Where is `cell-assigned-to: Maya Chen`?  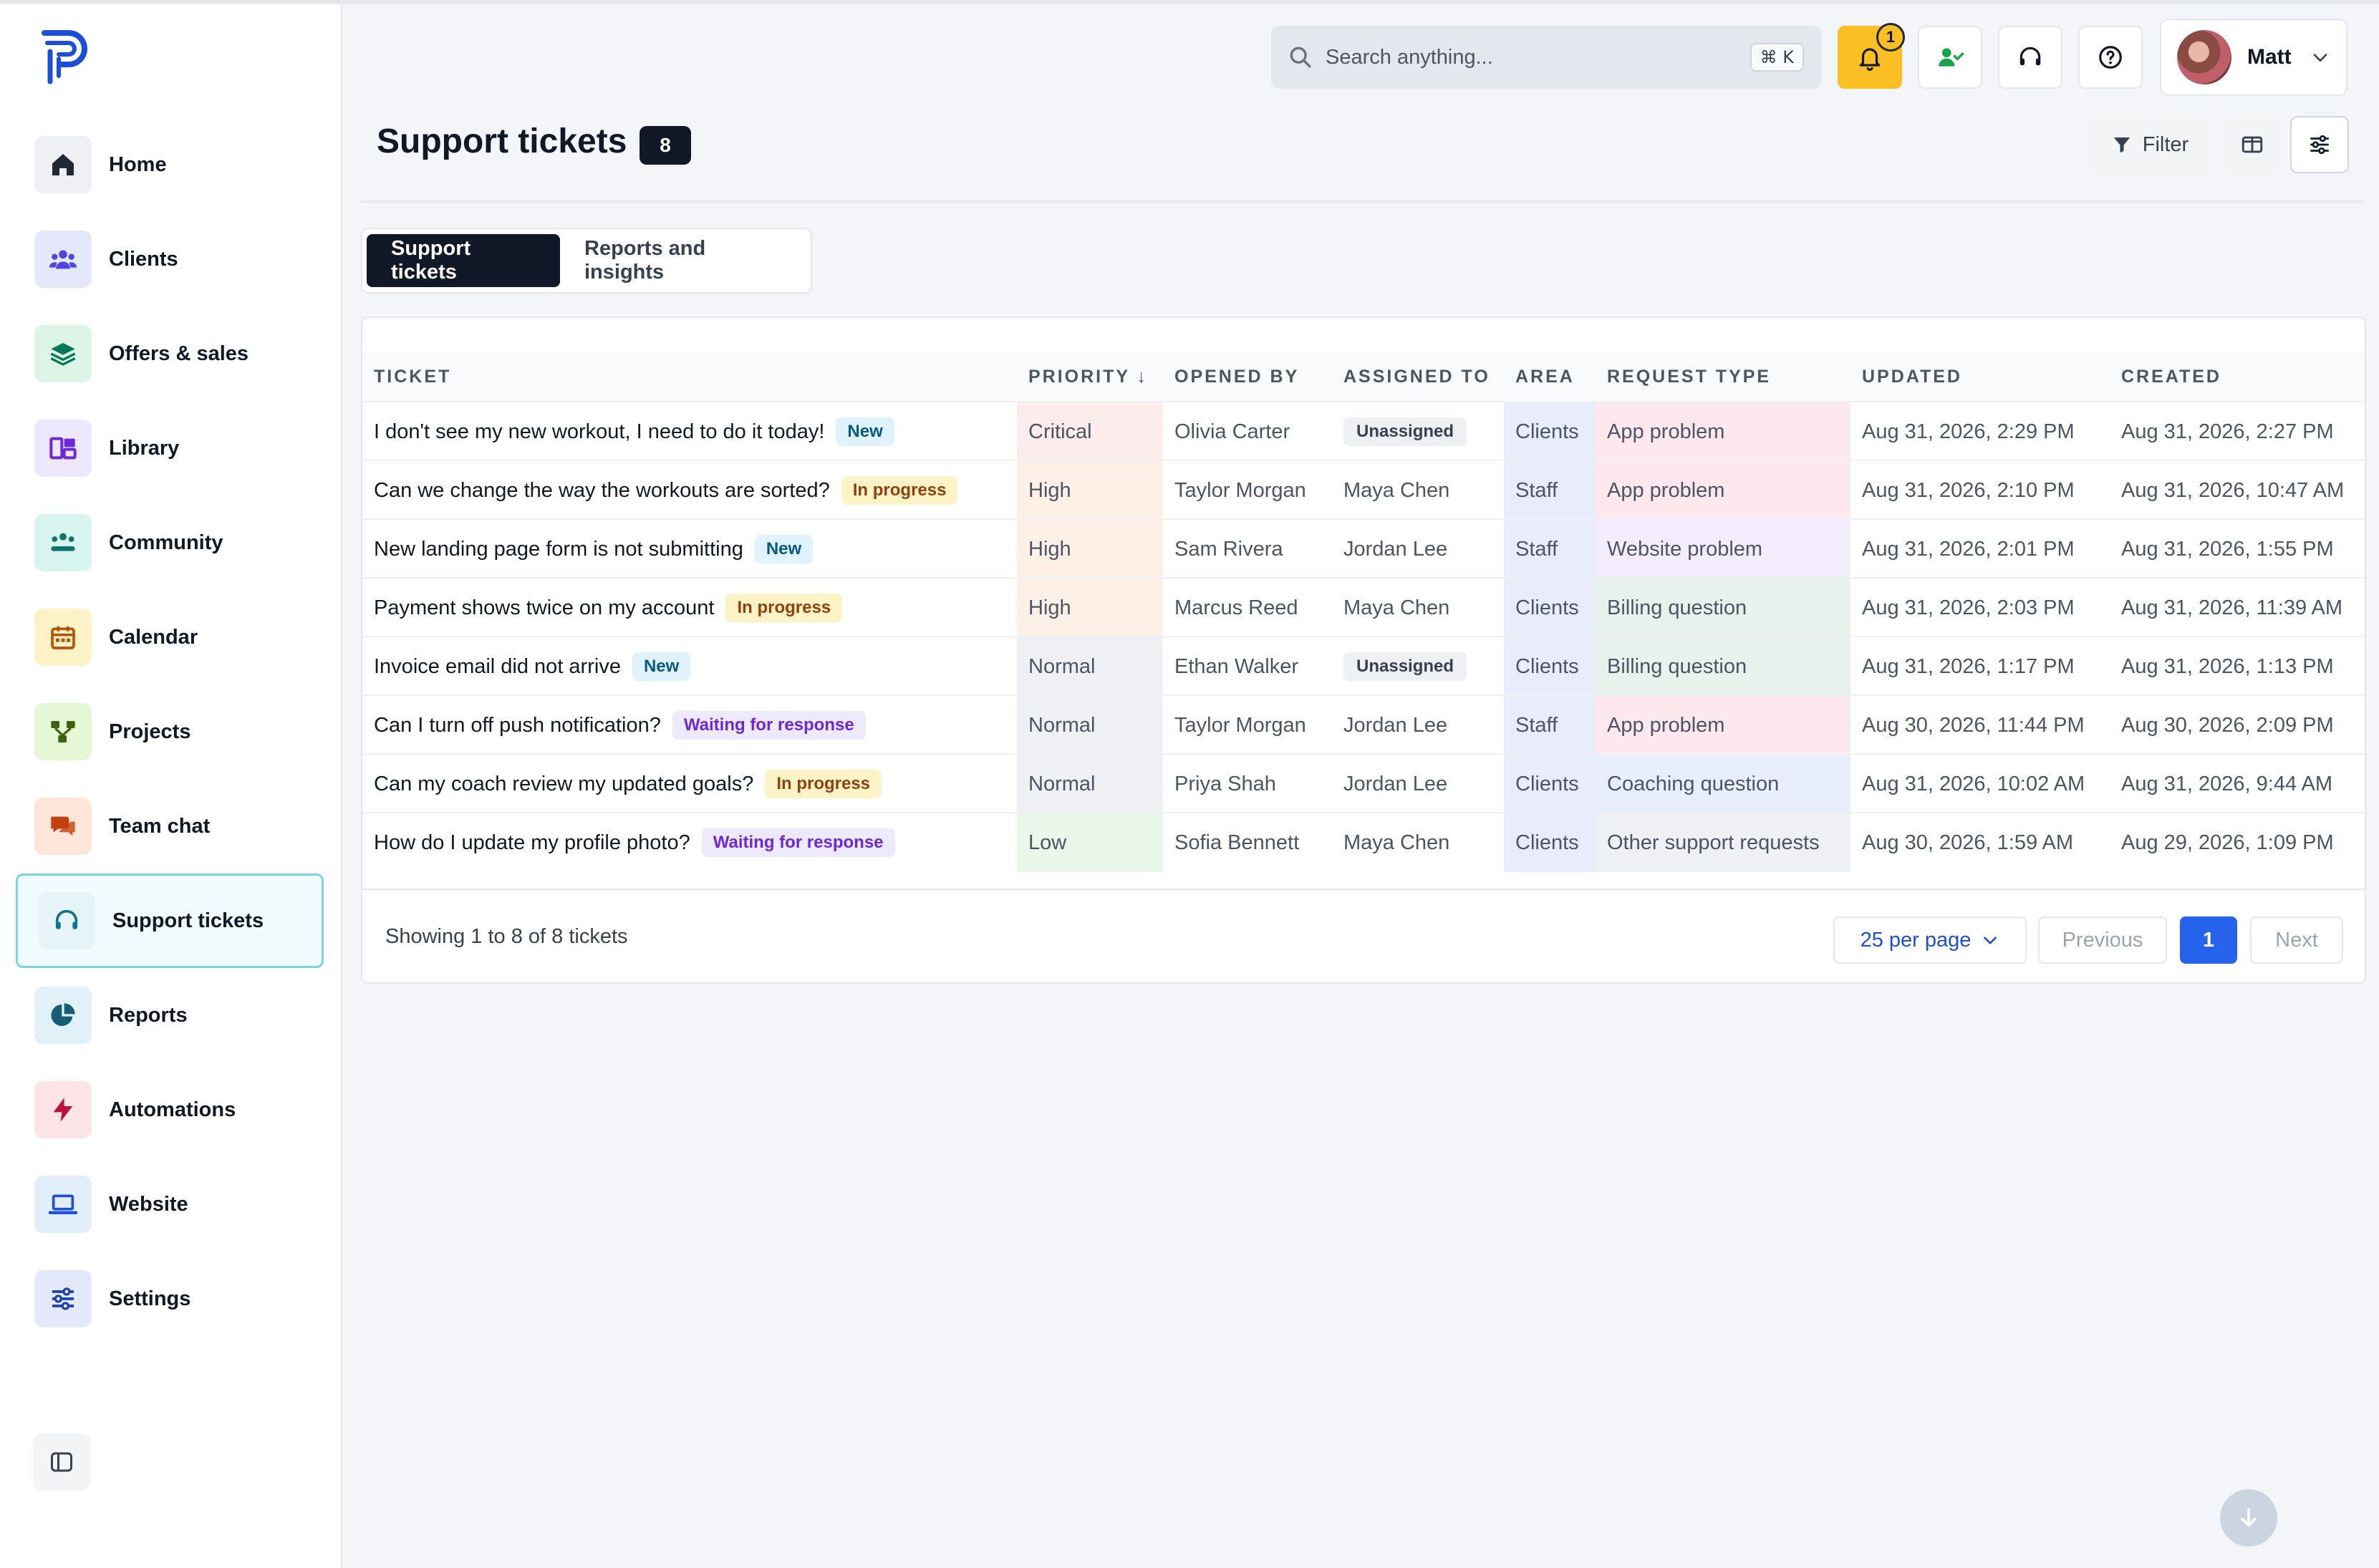 cell-assigned-to: Maya Chen is located at coordinates (1396, 842).